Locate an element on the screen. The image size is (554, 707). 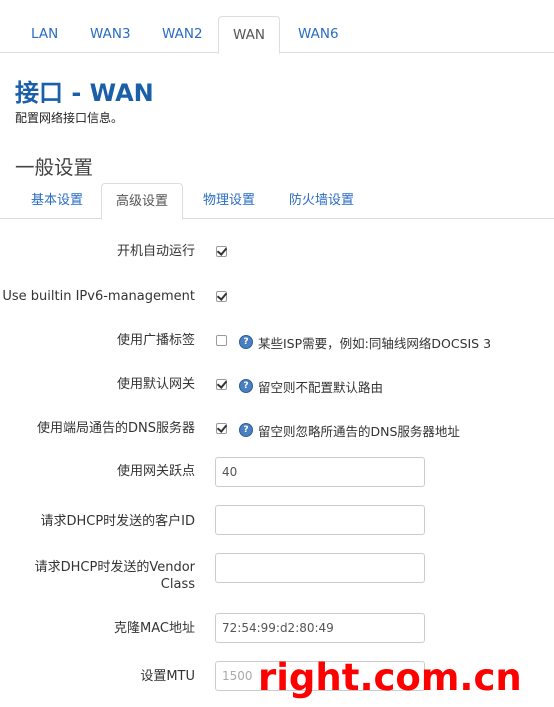
client-id-input is located at coordinates (320, 520).